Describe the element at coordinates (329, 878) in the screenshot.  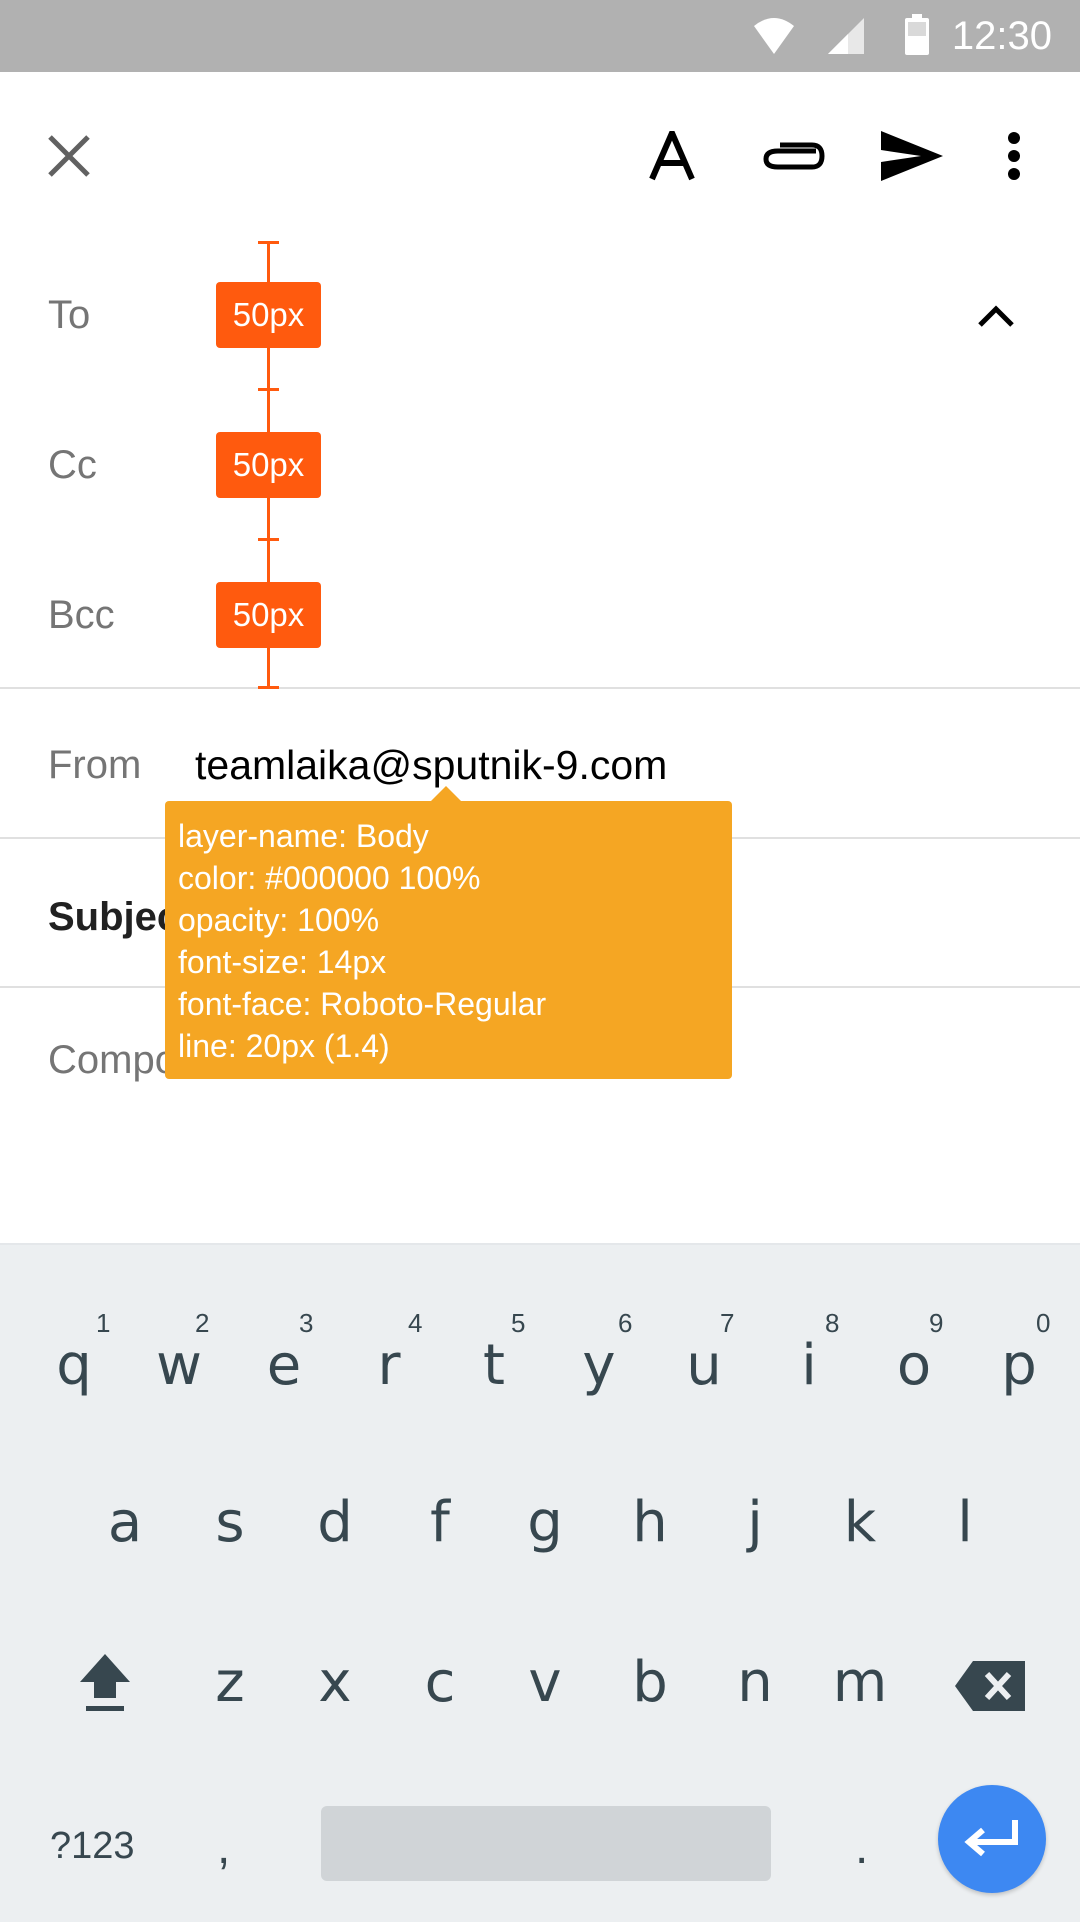
I see `tooltip-line: color: #000000 100%` at that location.